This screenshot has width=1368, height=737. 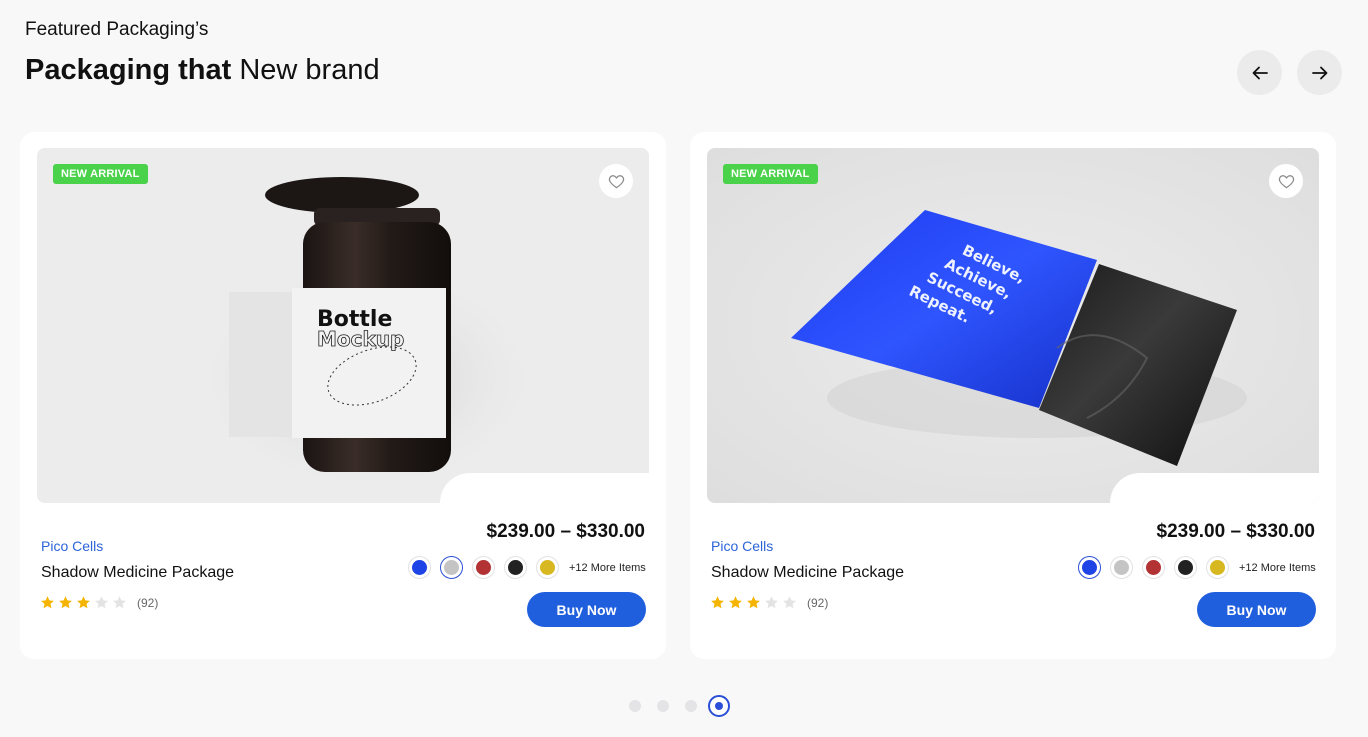 I want to click on heading-bold: Packaging that, so click(x=128, y=70).